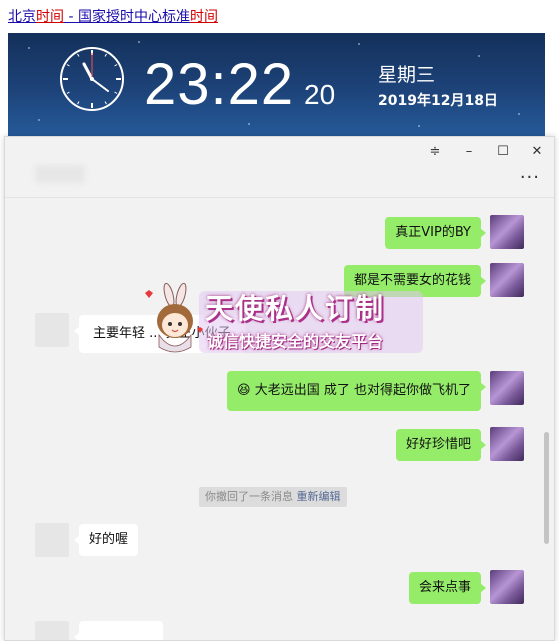  Describe the element at coordinates (295, 308) in the screenshot. I see `ad-title: 天使私人订制` at that location.